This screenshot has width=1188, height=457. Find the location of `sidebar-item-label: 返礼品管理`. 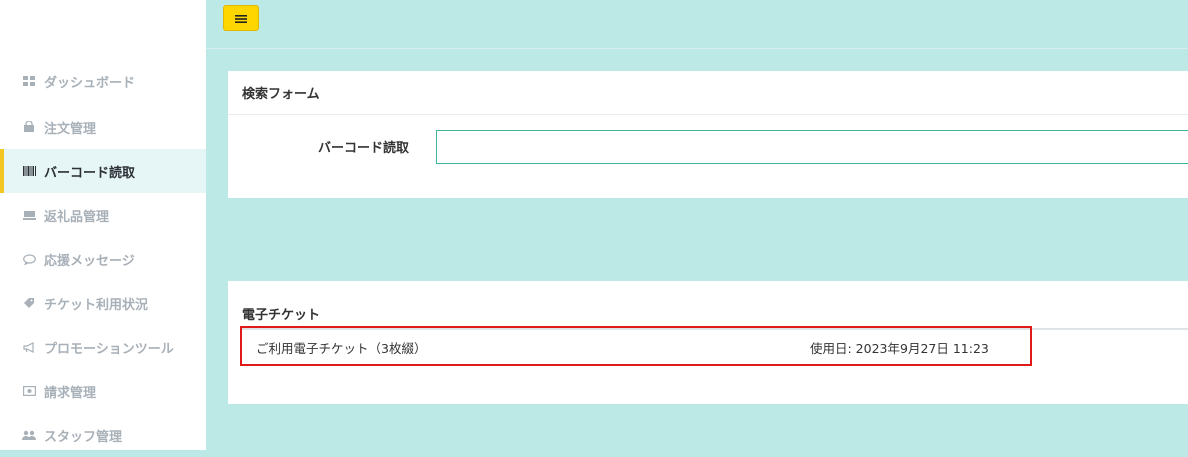

sidebar-item-label: 返礼品管理 is located at coordinates (77, 217).